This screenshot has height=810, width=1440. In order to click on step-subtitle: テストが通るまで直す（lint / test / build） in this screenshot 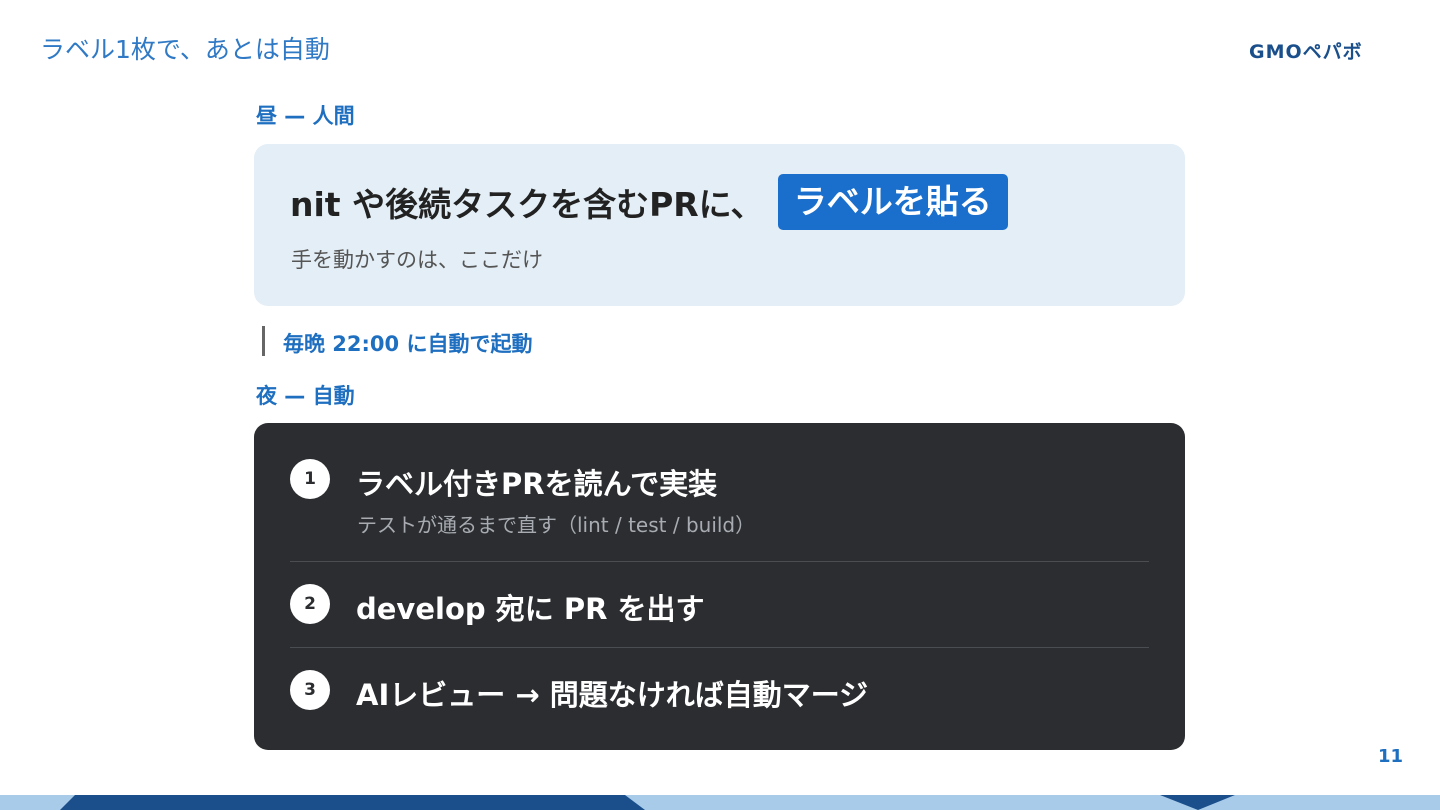, I will do `click(556, 525)`.